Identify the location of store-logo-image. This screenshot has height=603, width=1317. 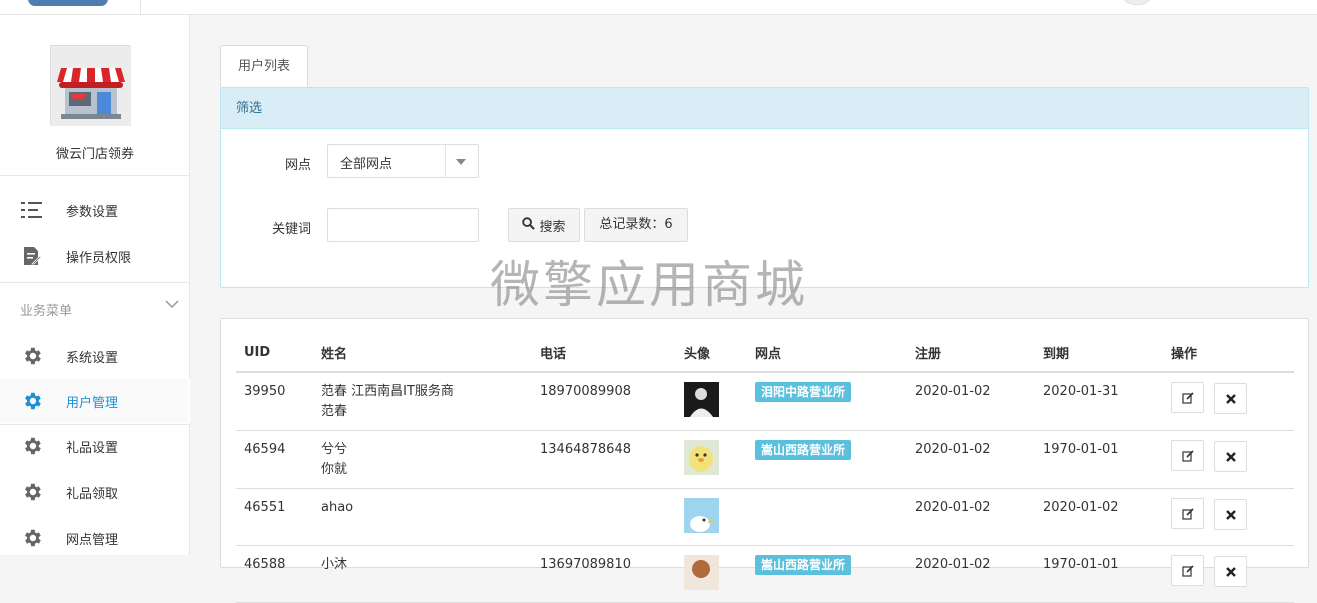
(90, 85).